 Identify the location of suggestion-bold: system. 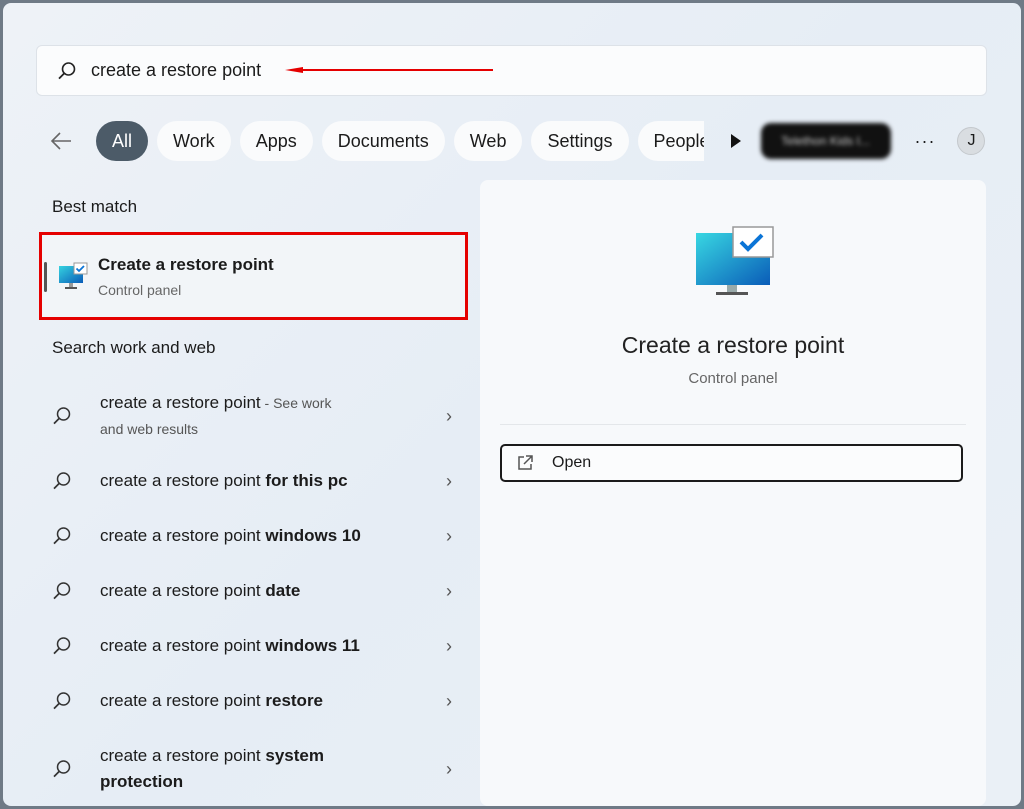
(294, 755).